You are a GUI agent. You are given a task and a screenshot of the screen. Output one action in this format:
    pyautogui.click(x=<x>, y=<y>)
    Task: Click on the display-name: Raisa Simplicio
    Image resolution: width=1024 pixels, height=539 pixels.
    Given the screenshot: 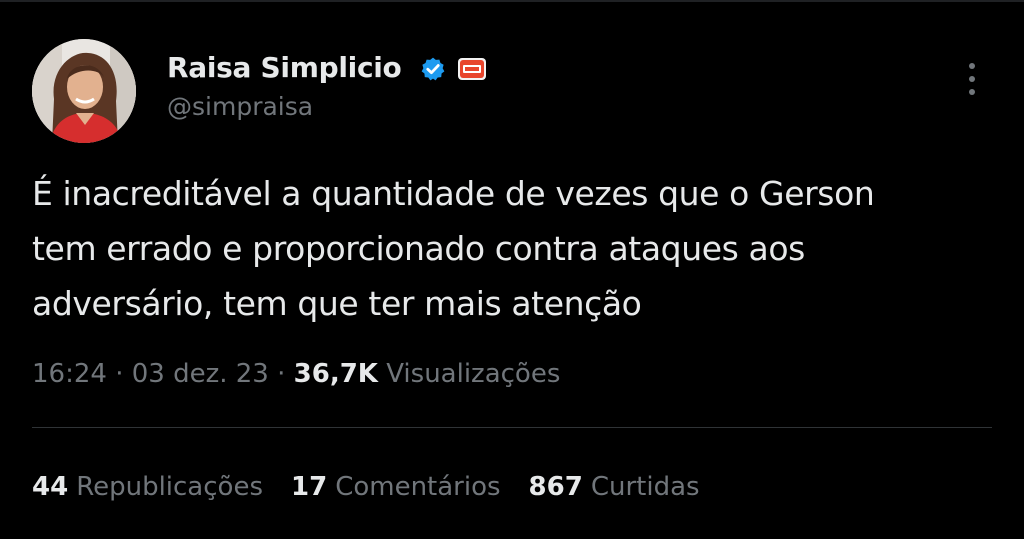 What is the action you would take?
    pyautogui.click(x=284, y=68)
    